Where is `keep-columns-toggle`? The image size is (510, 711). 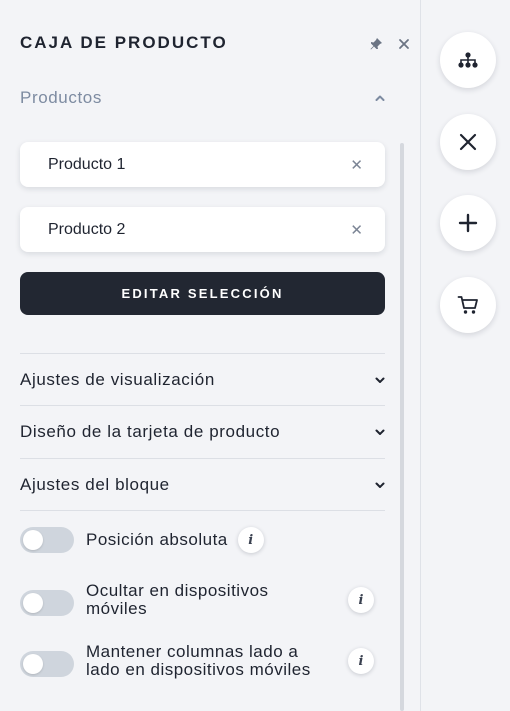
keep-columns-toggle is located at coordinates (47, 664).